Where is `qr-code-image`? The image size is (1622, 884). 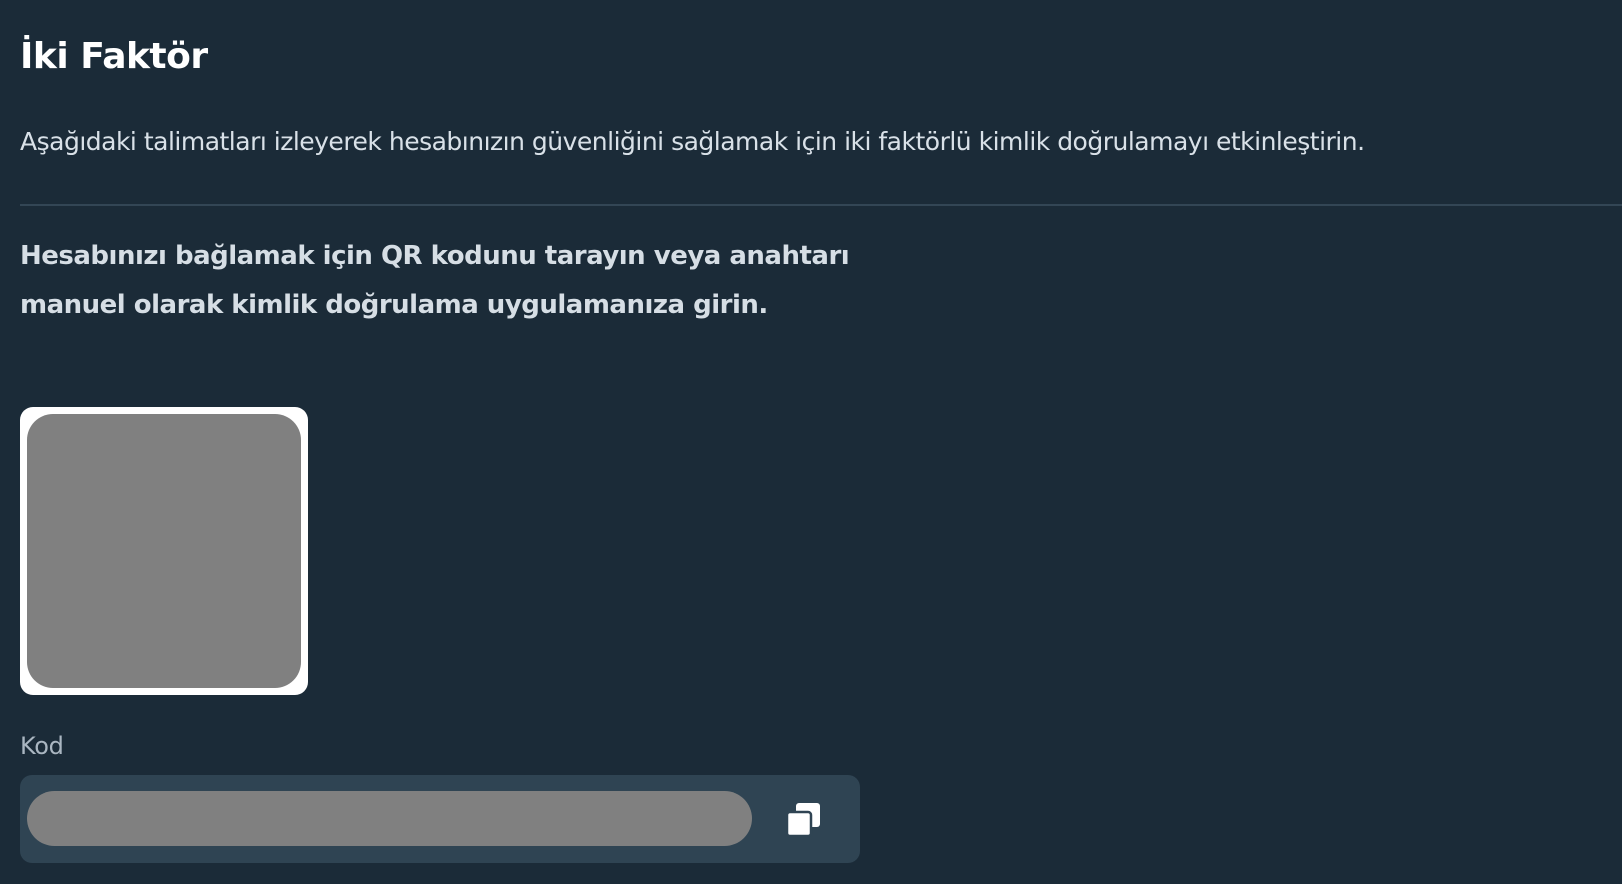 qr-code-image is located at coordinates (164, 551).